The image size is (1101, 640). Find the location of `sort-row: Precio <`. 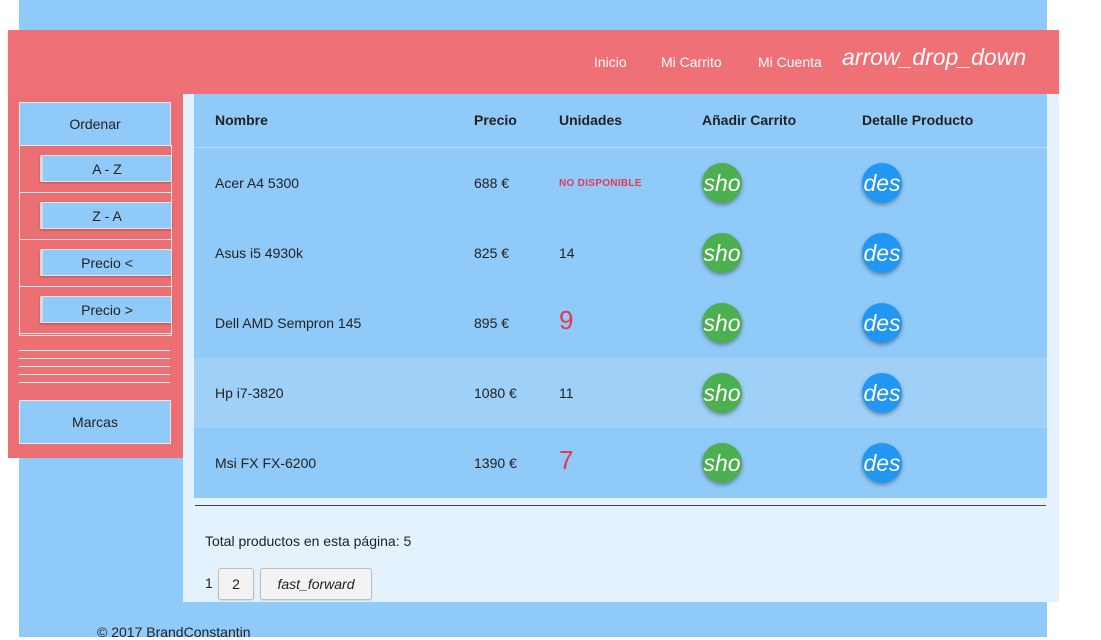

sort-row: Precio < is located at coordinates (96, 263).